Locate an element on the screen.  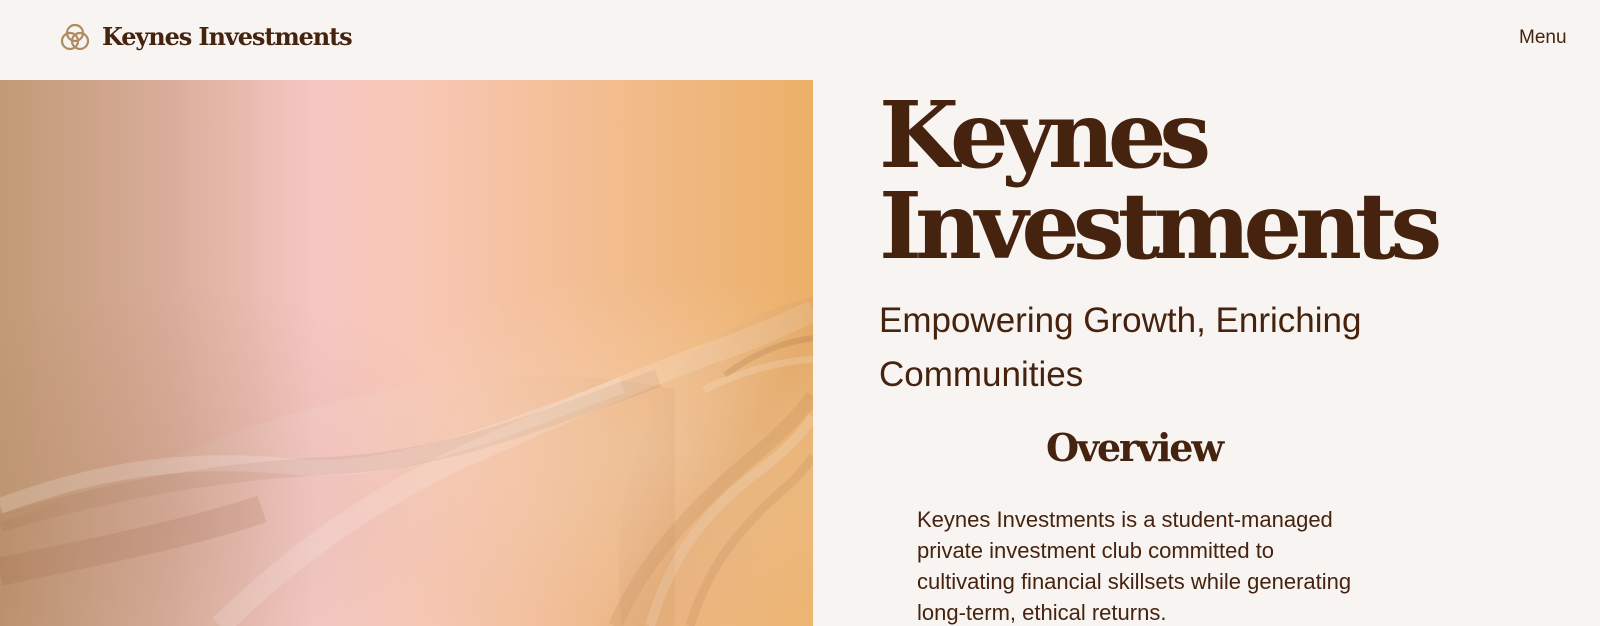
hero-tagline: Empowering Growth, Enriching Communities is located at coordinates (1120, 347).